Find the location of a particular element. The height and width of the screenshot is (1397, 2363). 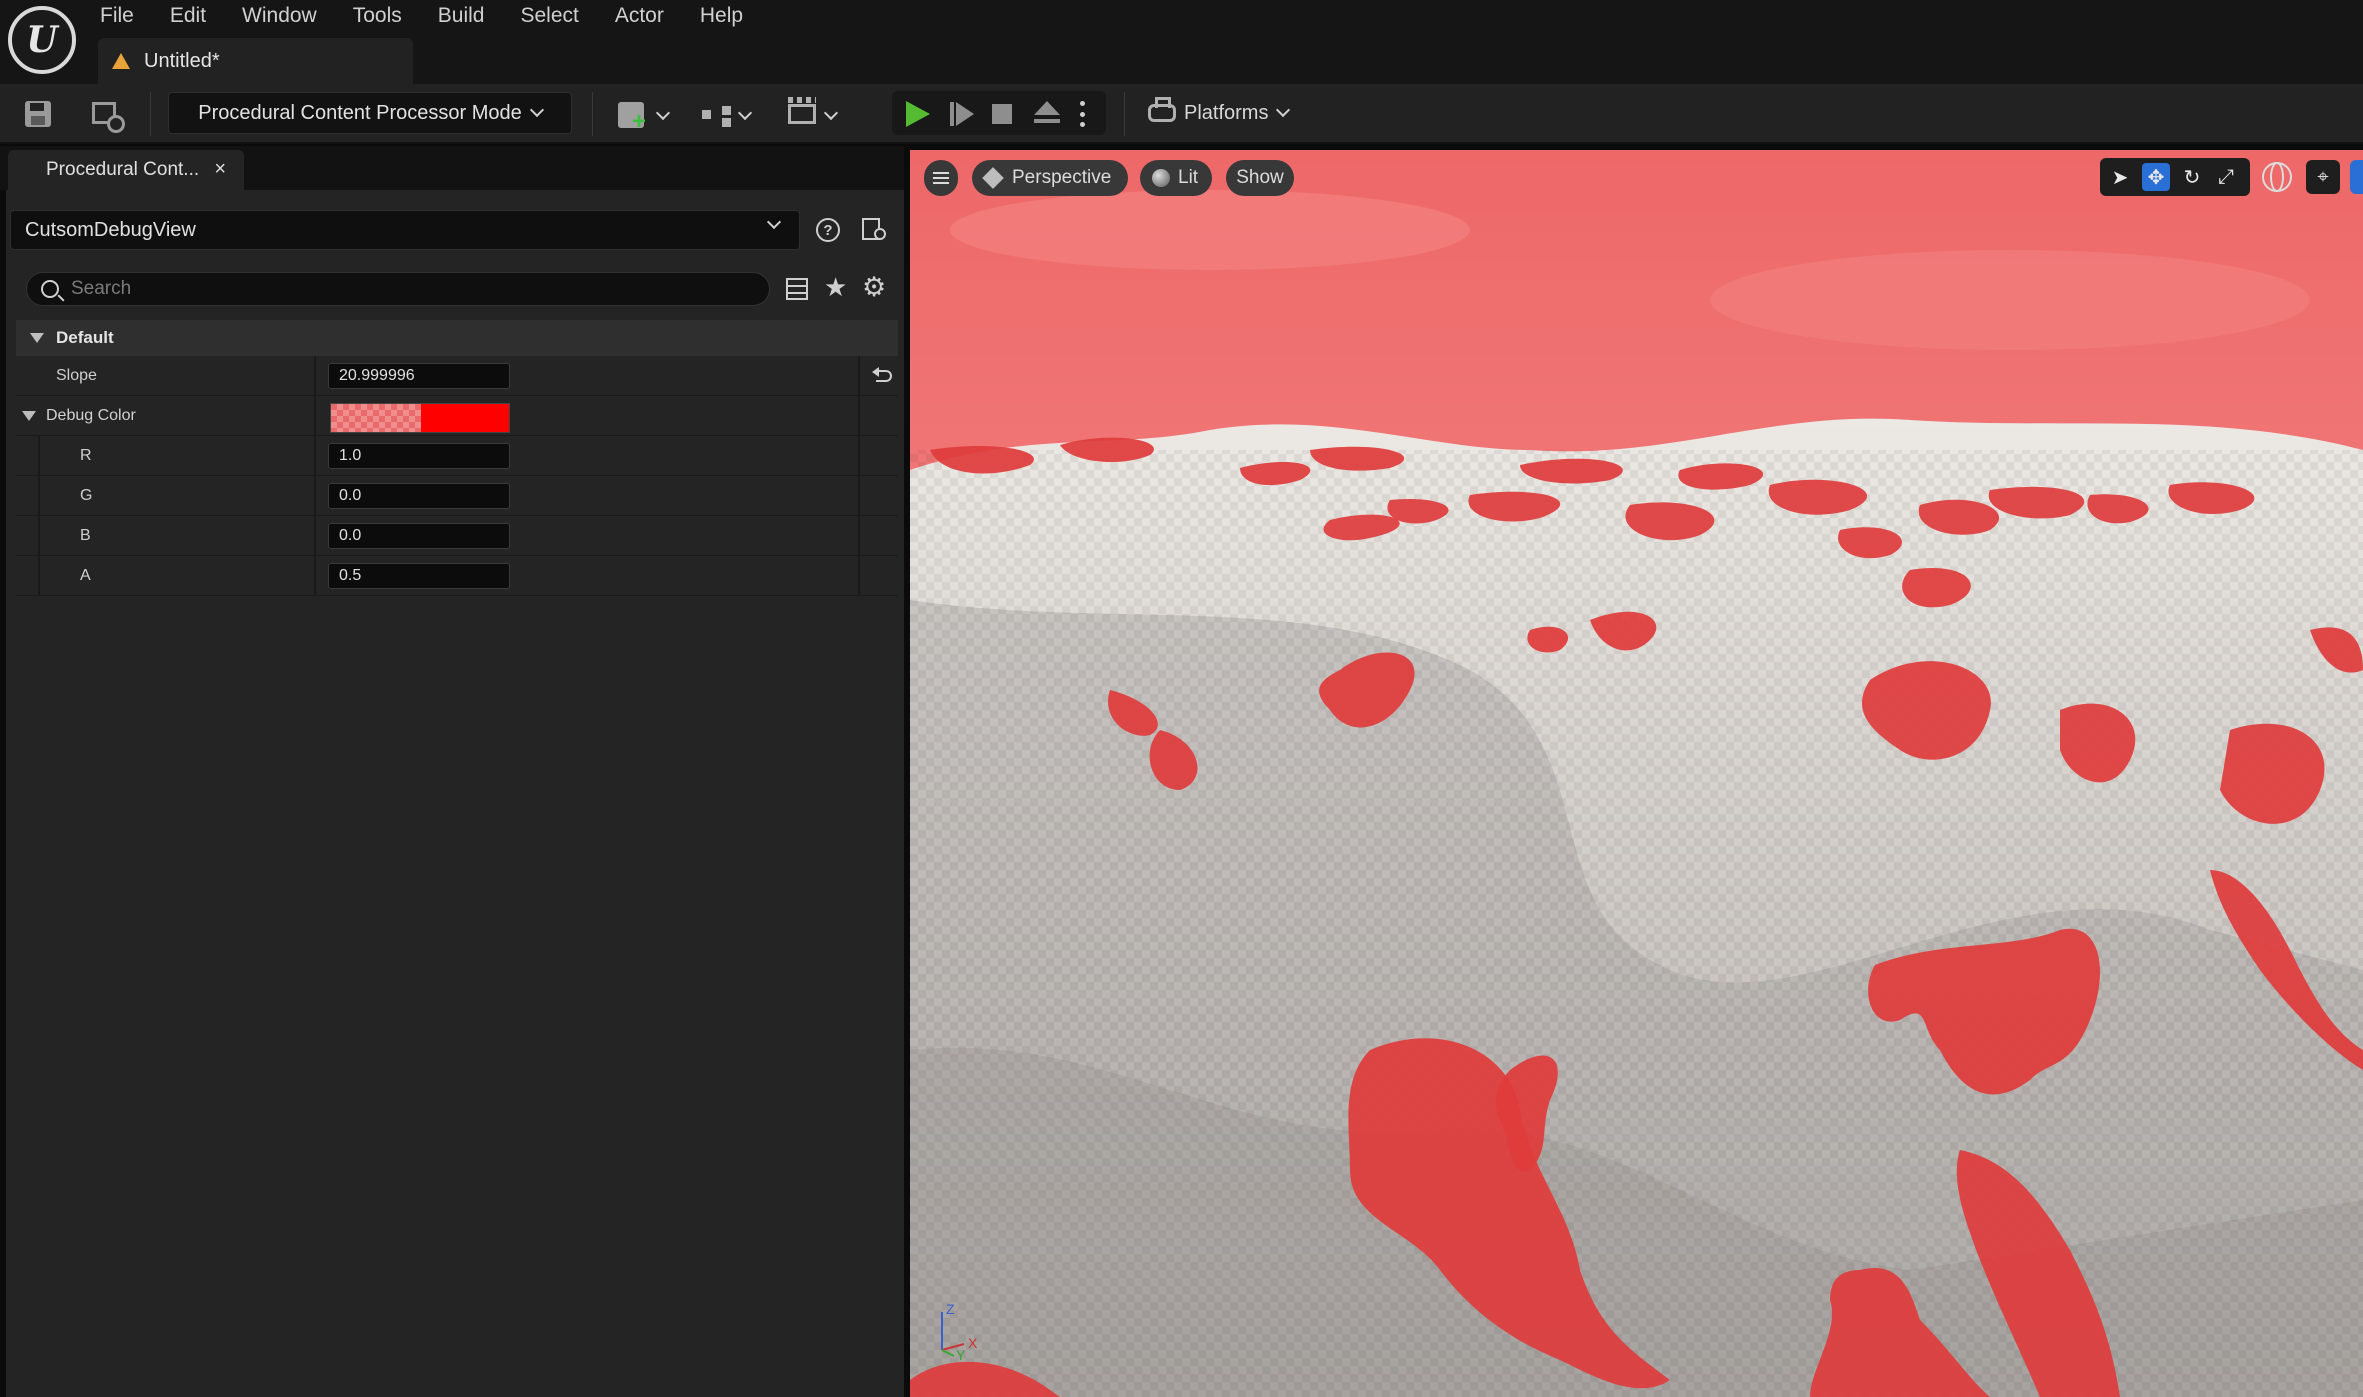

platforms-icon is located at coordinates (1162, 109).